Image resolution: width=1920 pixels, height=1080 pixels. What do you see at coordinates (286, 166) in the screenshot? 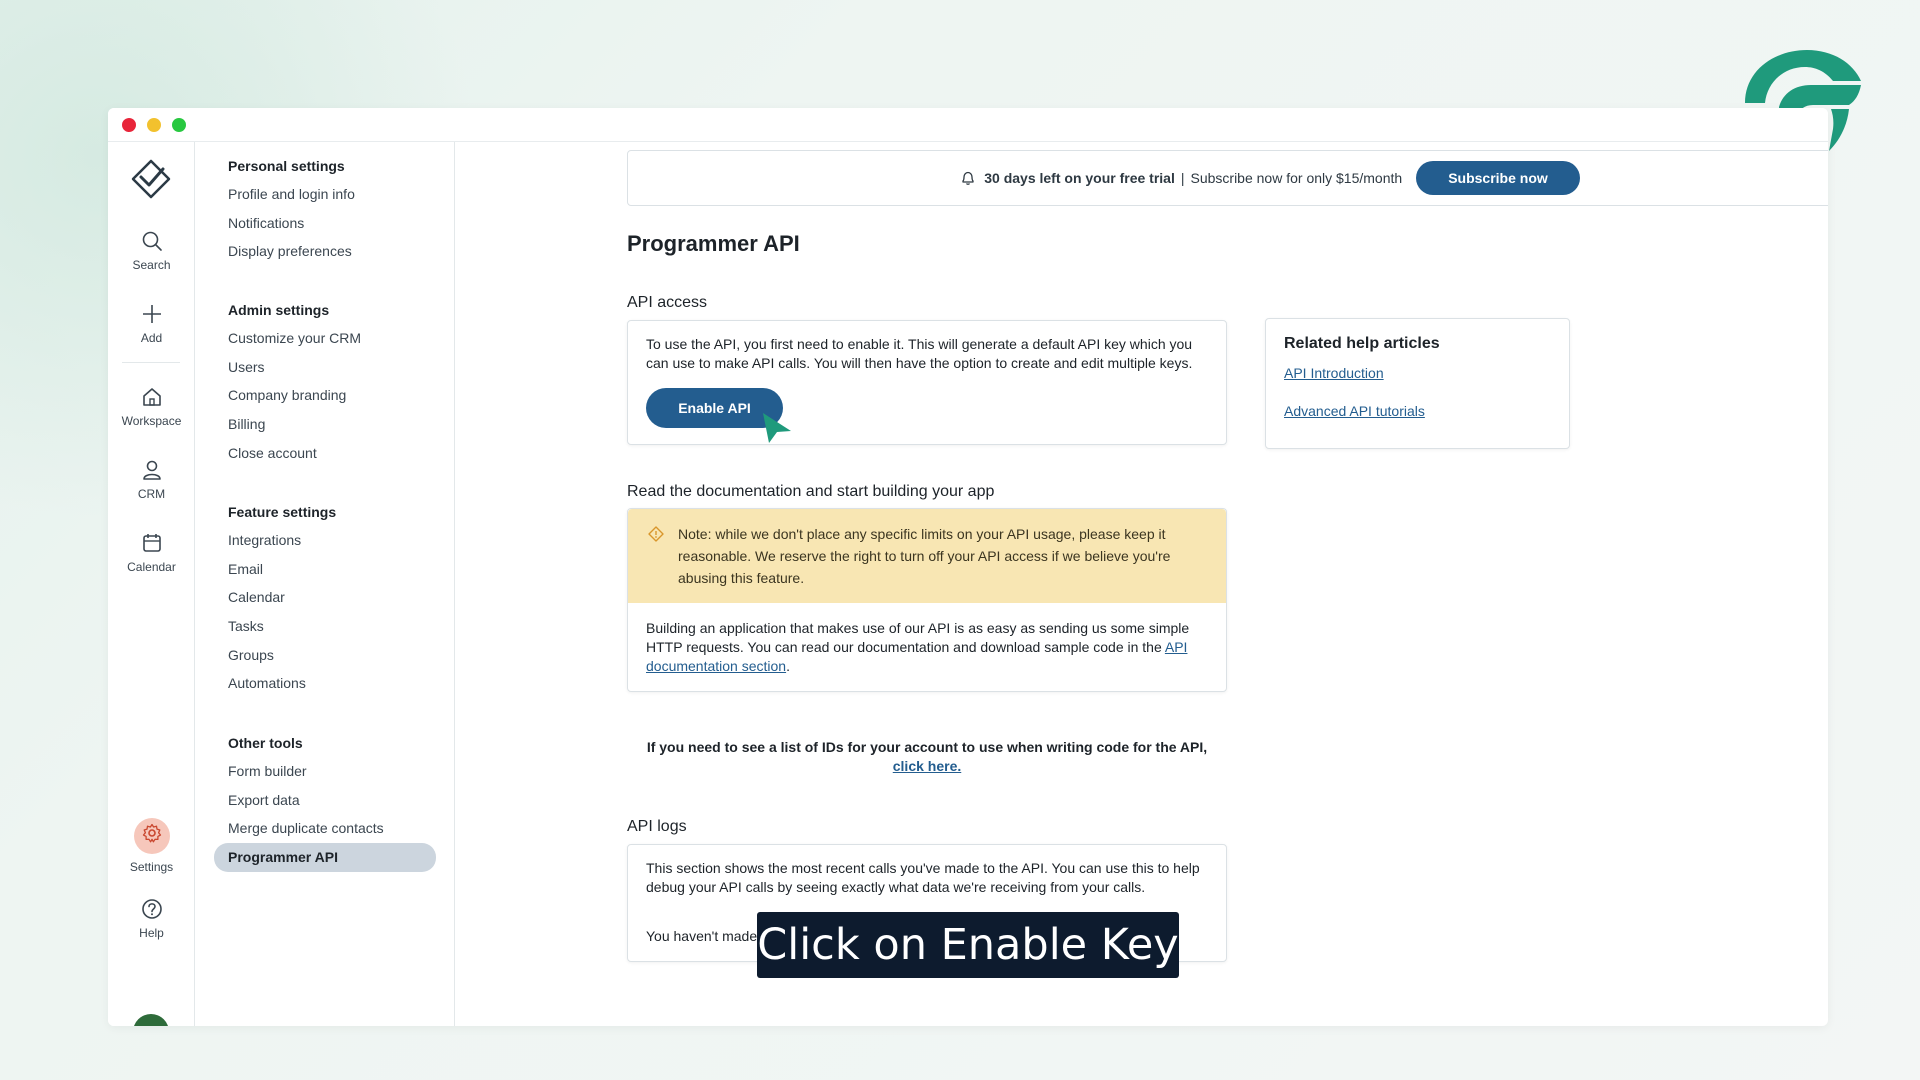
I see `nav-heading-personal: Personal settings` at bounding box center [286, 166].